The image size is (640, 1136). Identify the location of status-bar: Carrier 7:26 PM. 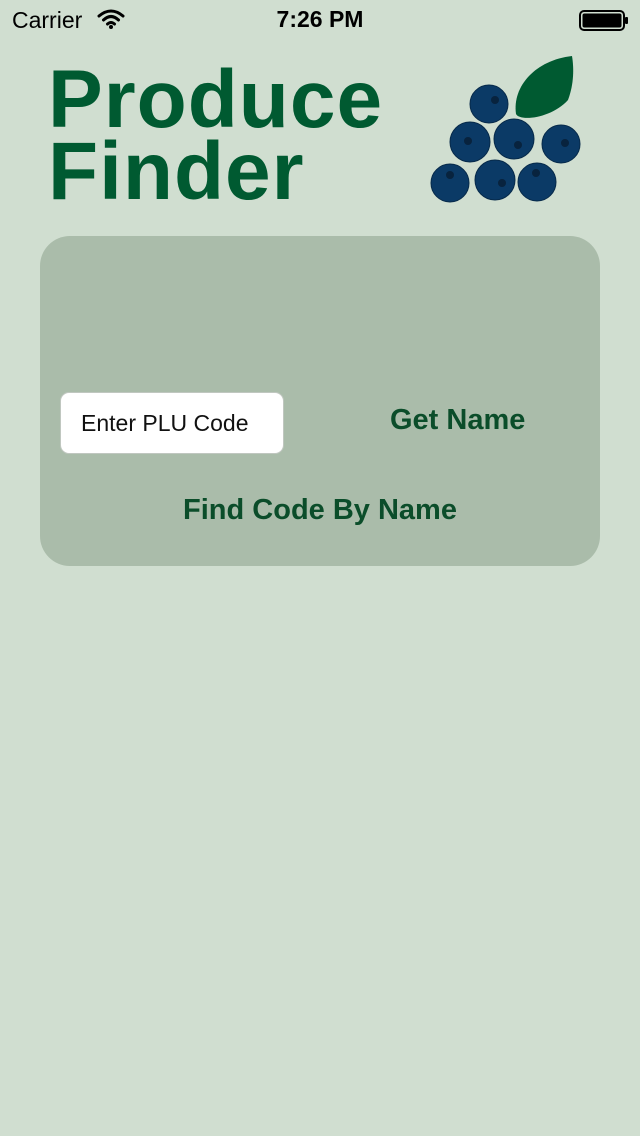
(320, 20).